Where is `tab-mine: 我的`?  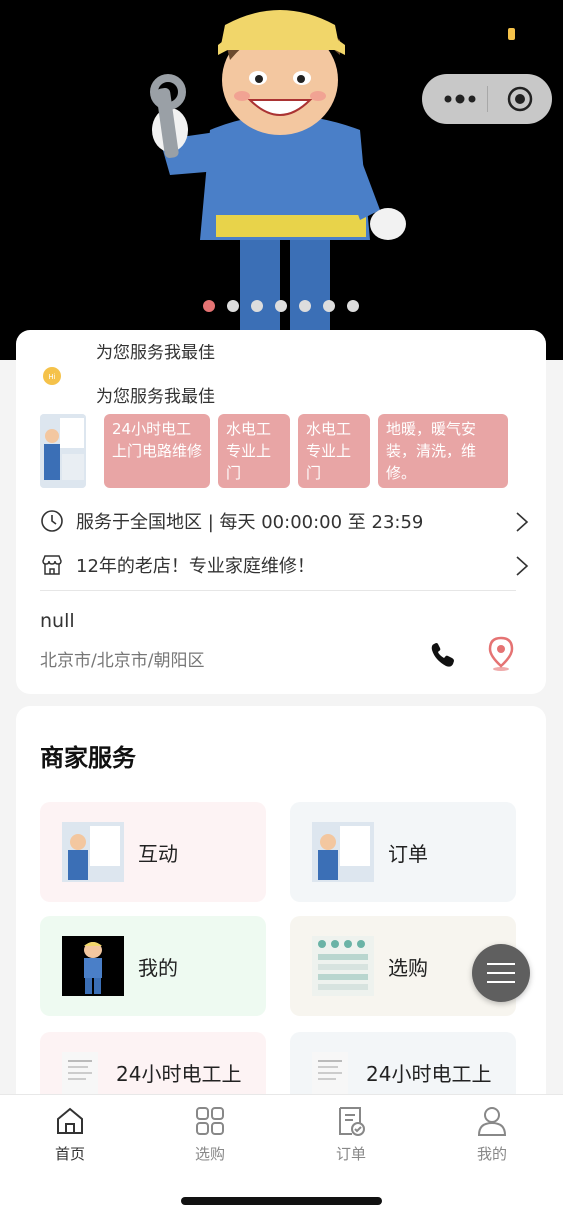 tab-mine: 我的 is located at coordinates (492, 1134).